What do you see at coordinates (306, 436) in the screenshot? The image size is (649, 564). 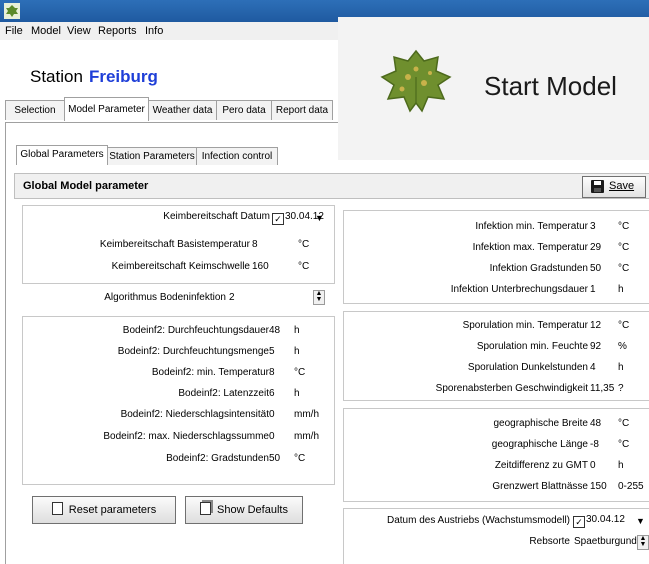 I see `niederschlagssumme-unit: mm/h` at bounding box center [306, 436].